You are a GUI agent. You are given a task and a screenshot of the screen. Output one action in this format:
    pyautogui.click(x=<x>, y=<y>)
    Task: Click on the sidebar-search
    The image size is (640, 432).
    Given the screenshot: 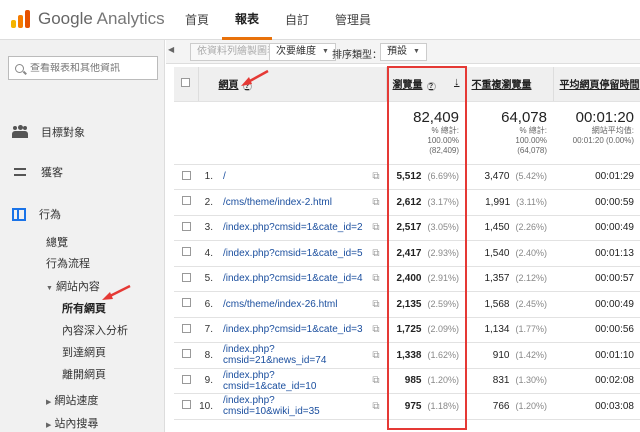 What is the action you would take?
    pyautogui.click(x=83, y=68)
    